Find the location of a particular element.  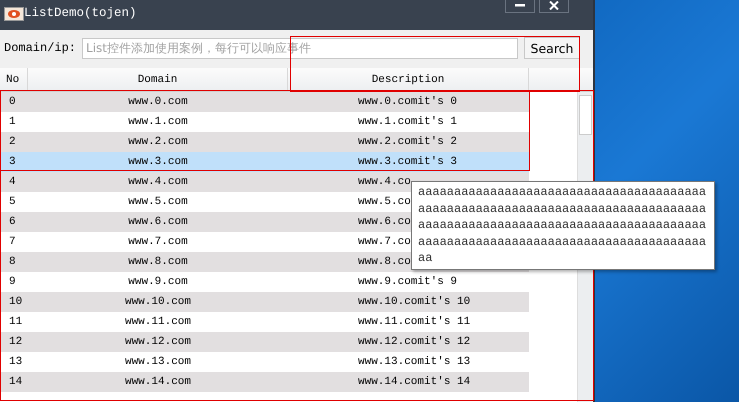

column-header: No is located at coordinates (14, 79).